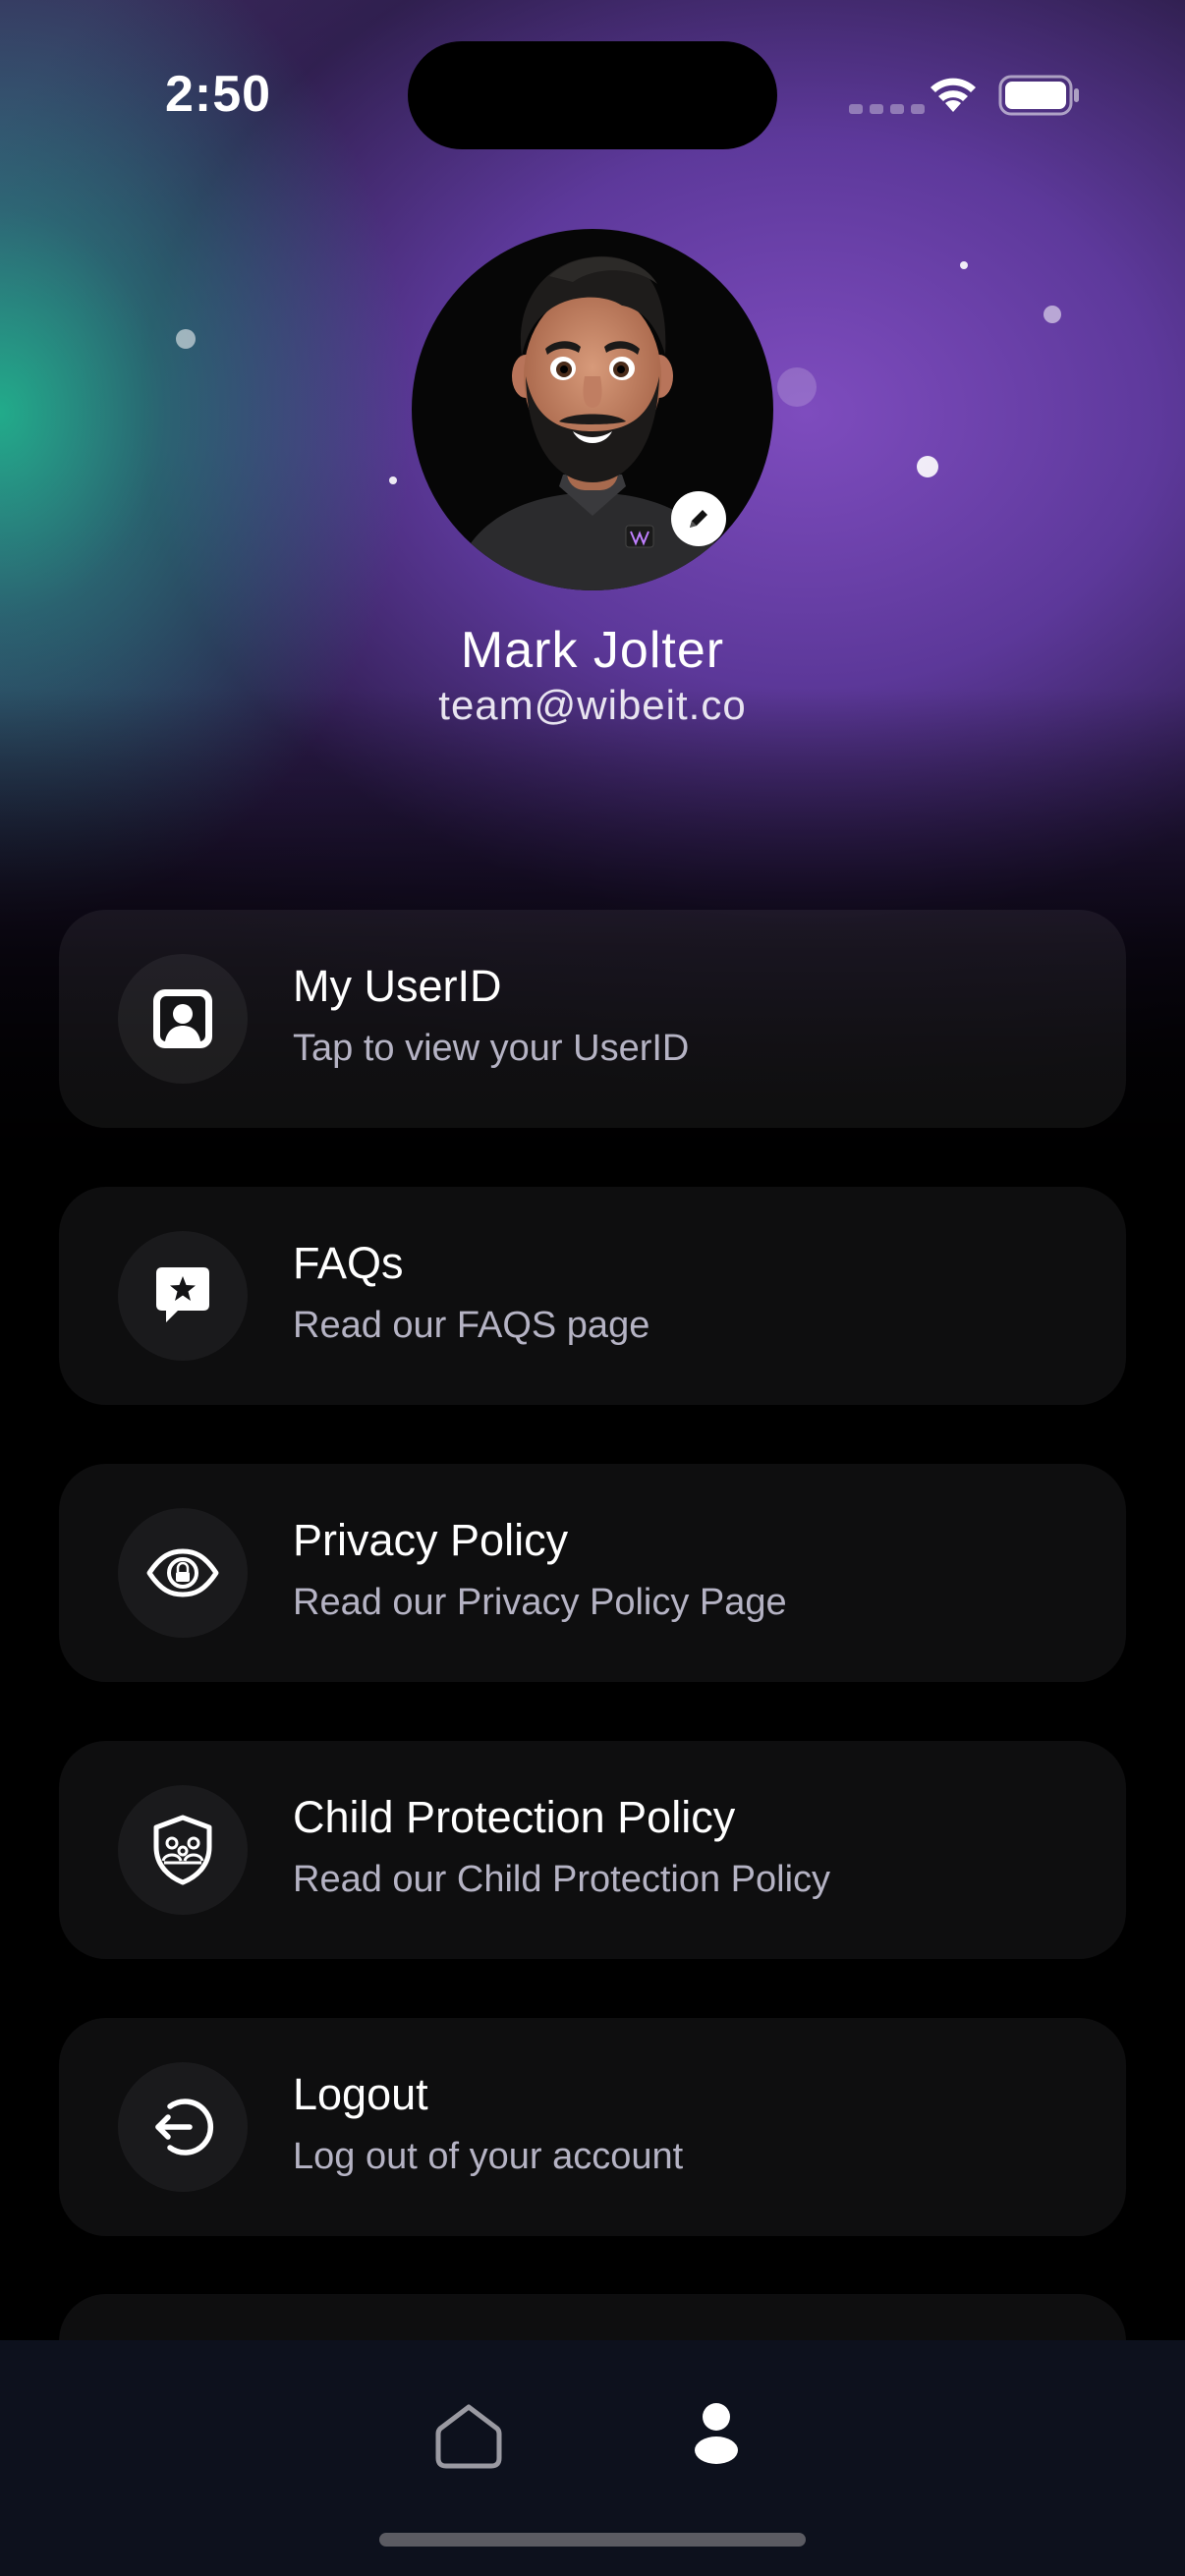 This screenshot has width=1185, height=2576. What do you see at coordinates (887, 109) in the screenshot?
I see `cellular-signal-icon` at bounding box center [887, 109].